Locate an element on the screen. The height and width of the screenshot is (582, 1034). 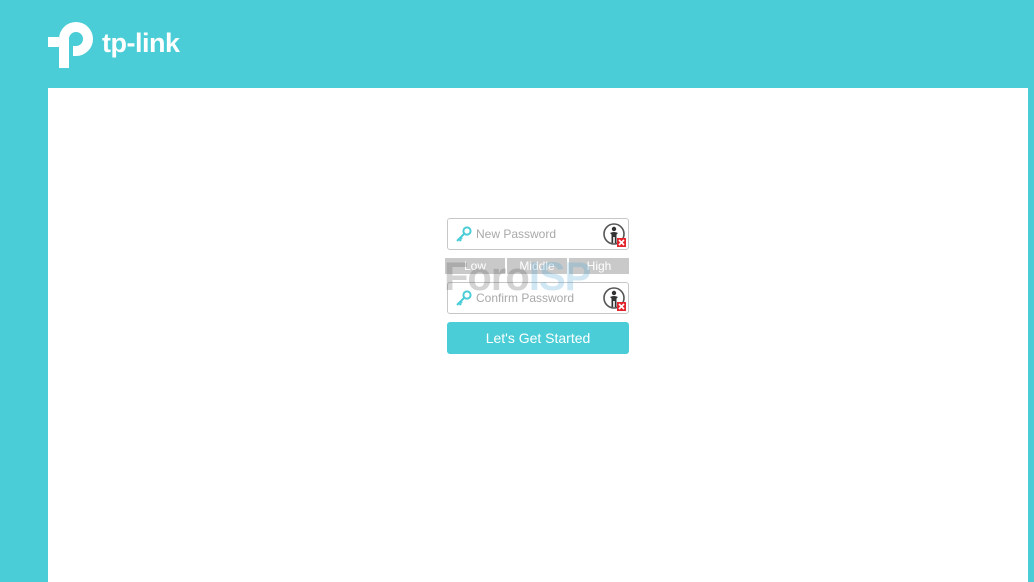
tp-link-logo: tp-link is located at coordinates (118, 45).